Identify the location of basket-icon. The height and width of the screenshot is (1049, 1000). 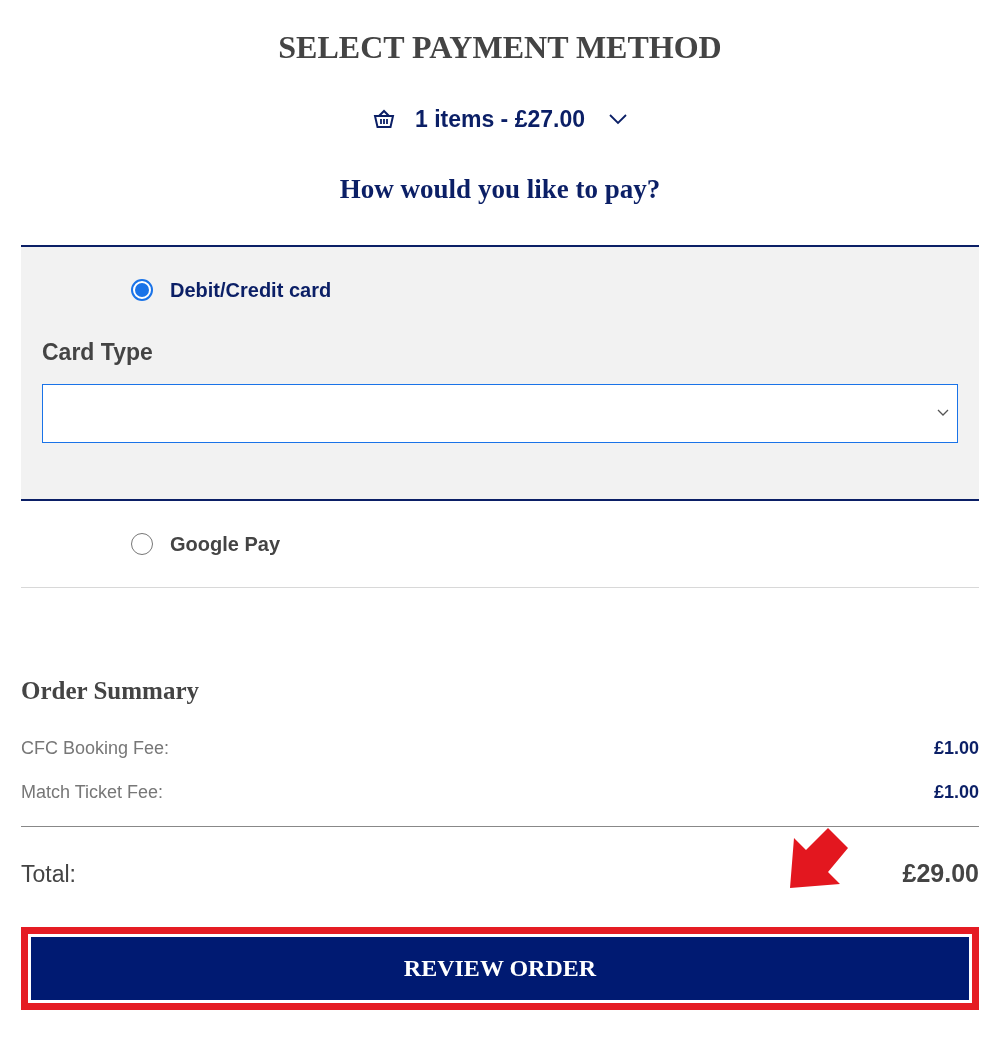
(383, 119).